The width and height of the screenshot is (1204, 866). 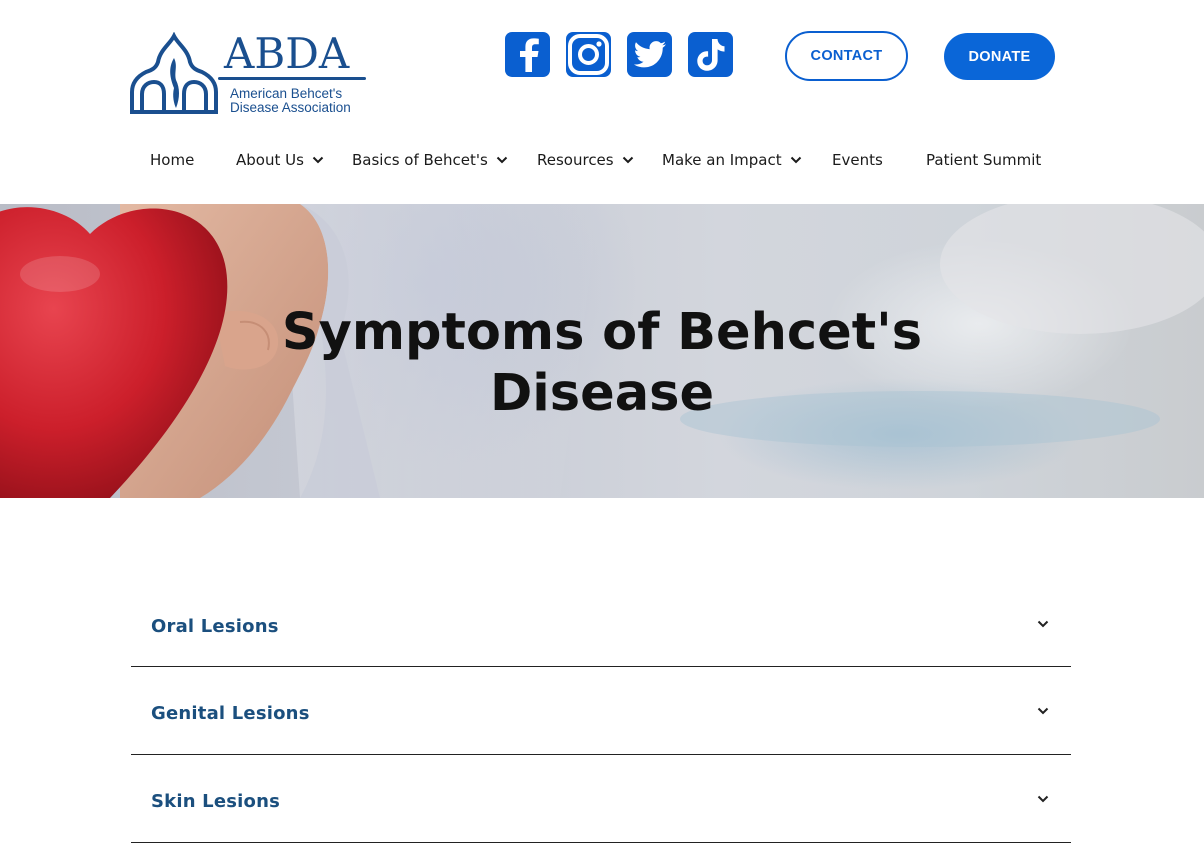 I want to click on logo-rule, so click(x=292, y=78).